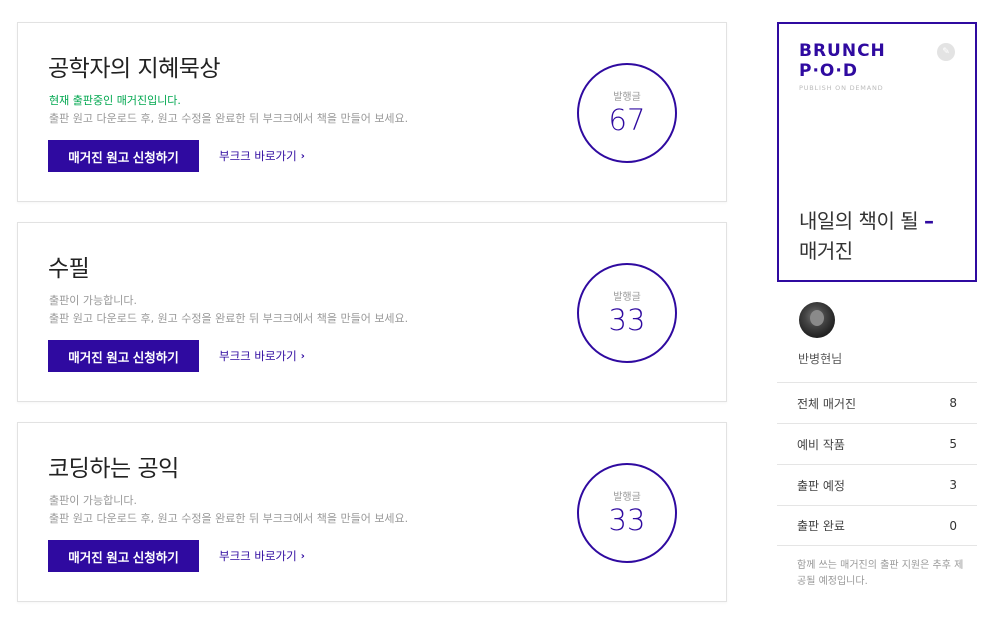  What do you see at coordinates (946, 52) in the screenshot?
I see `pen-icon: ✎` at bounding box center [946, 52].